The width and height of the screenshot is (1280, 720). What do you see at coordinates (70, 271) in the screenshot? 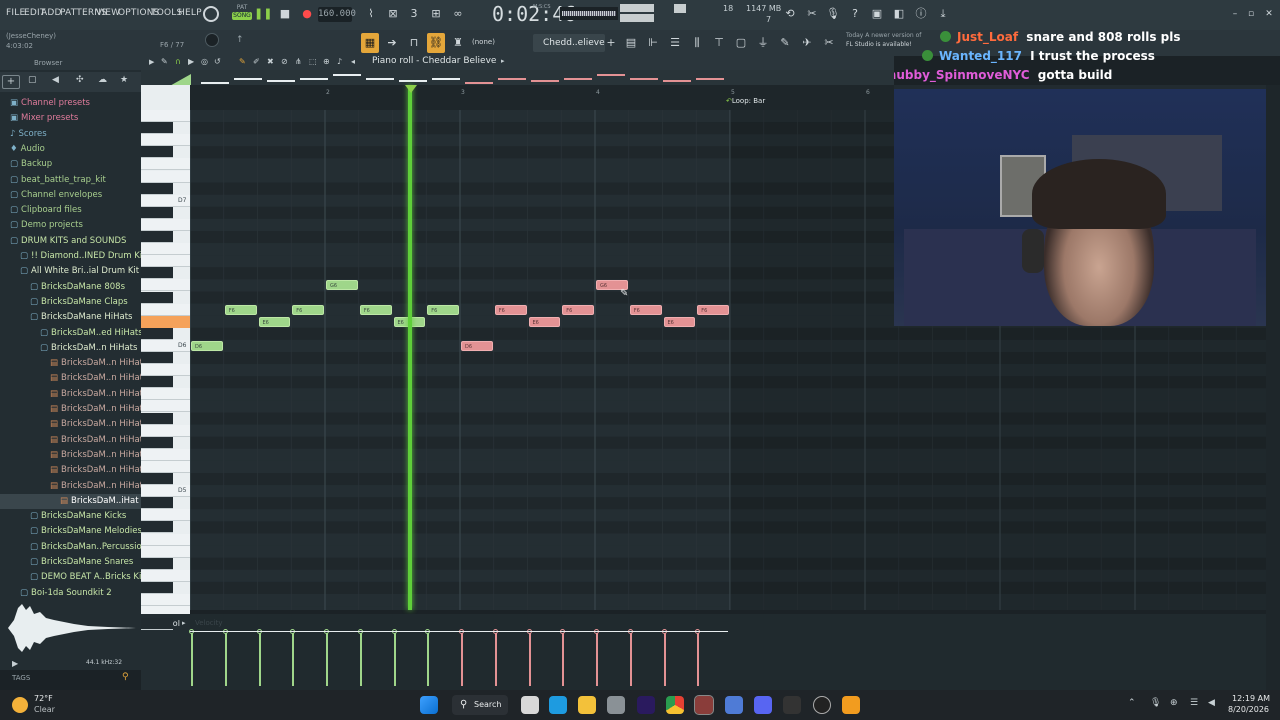
I see `browser-item: ▢ All White Bri..ial Drum Kit` at bounding box center [70, 271].